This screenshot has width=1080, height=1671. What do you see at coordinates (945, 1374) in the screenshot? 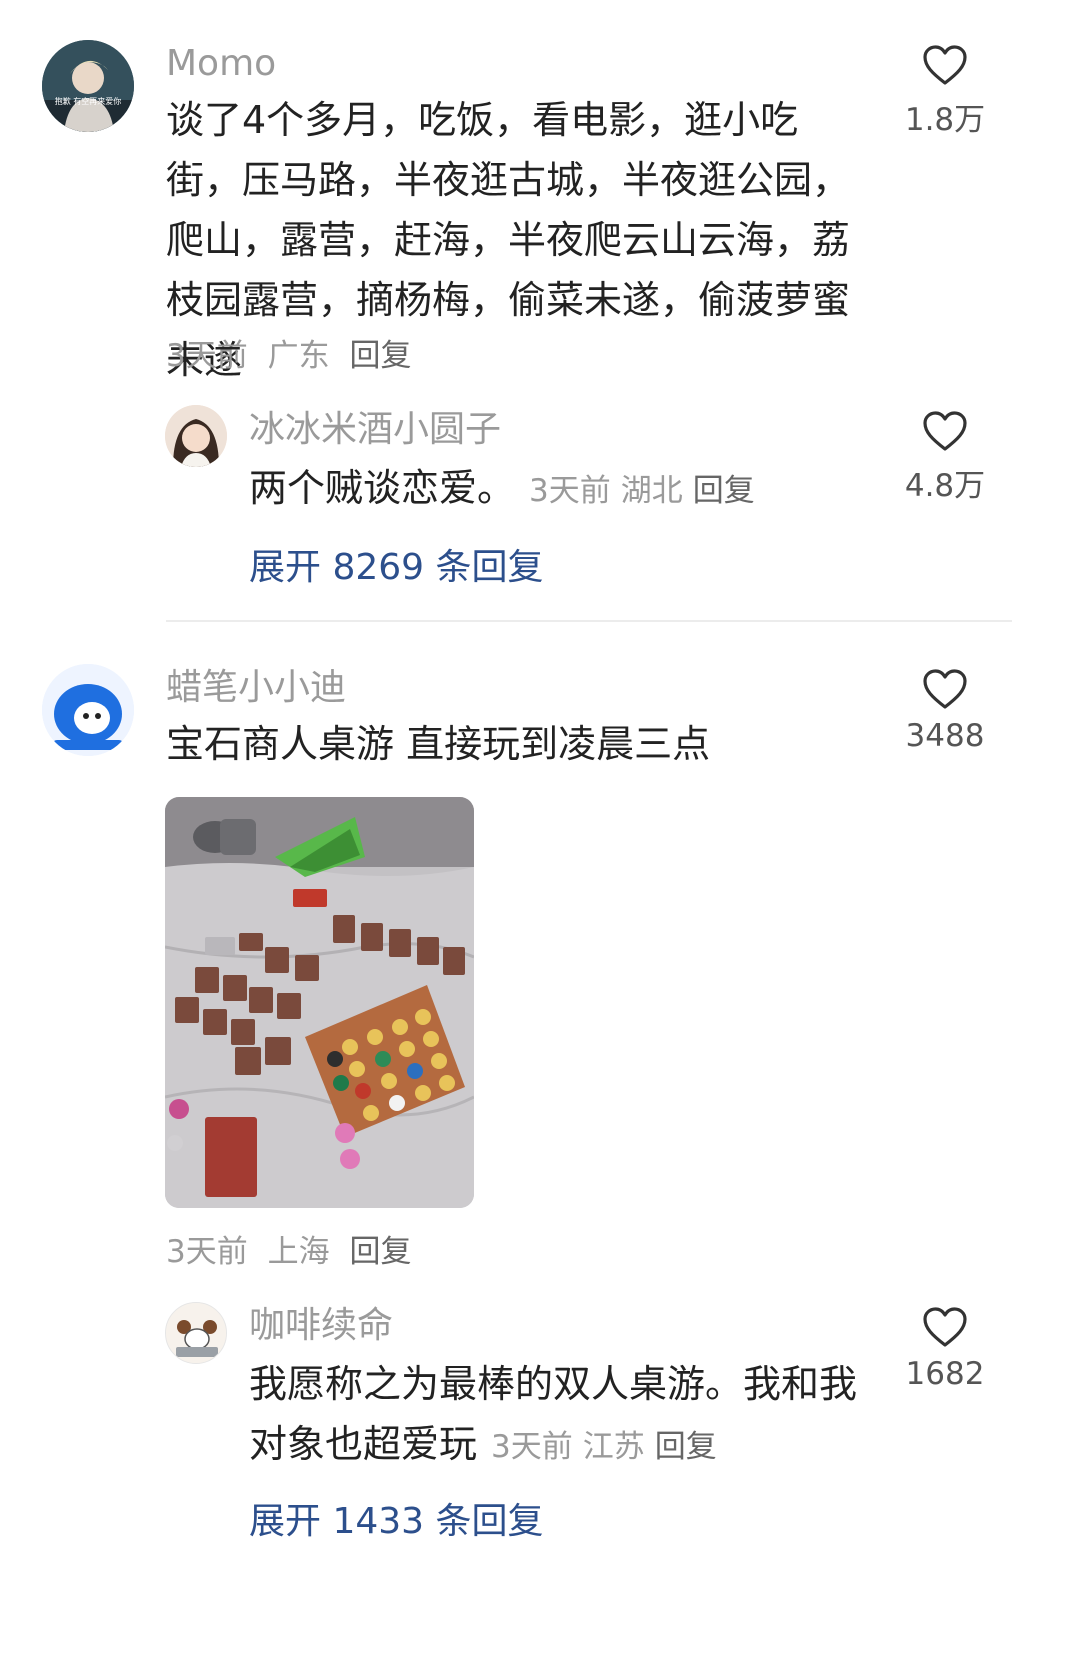
I see `like-count: 1682` at bounding box center [945, 1374].